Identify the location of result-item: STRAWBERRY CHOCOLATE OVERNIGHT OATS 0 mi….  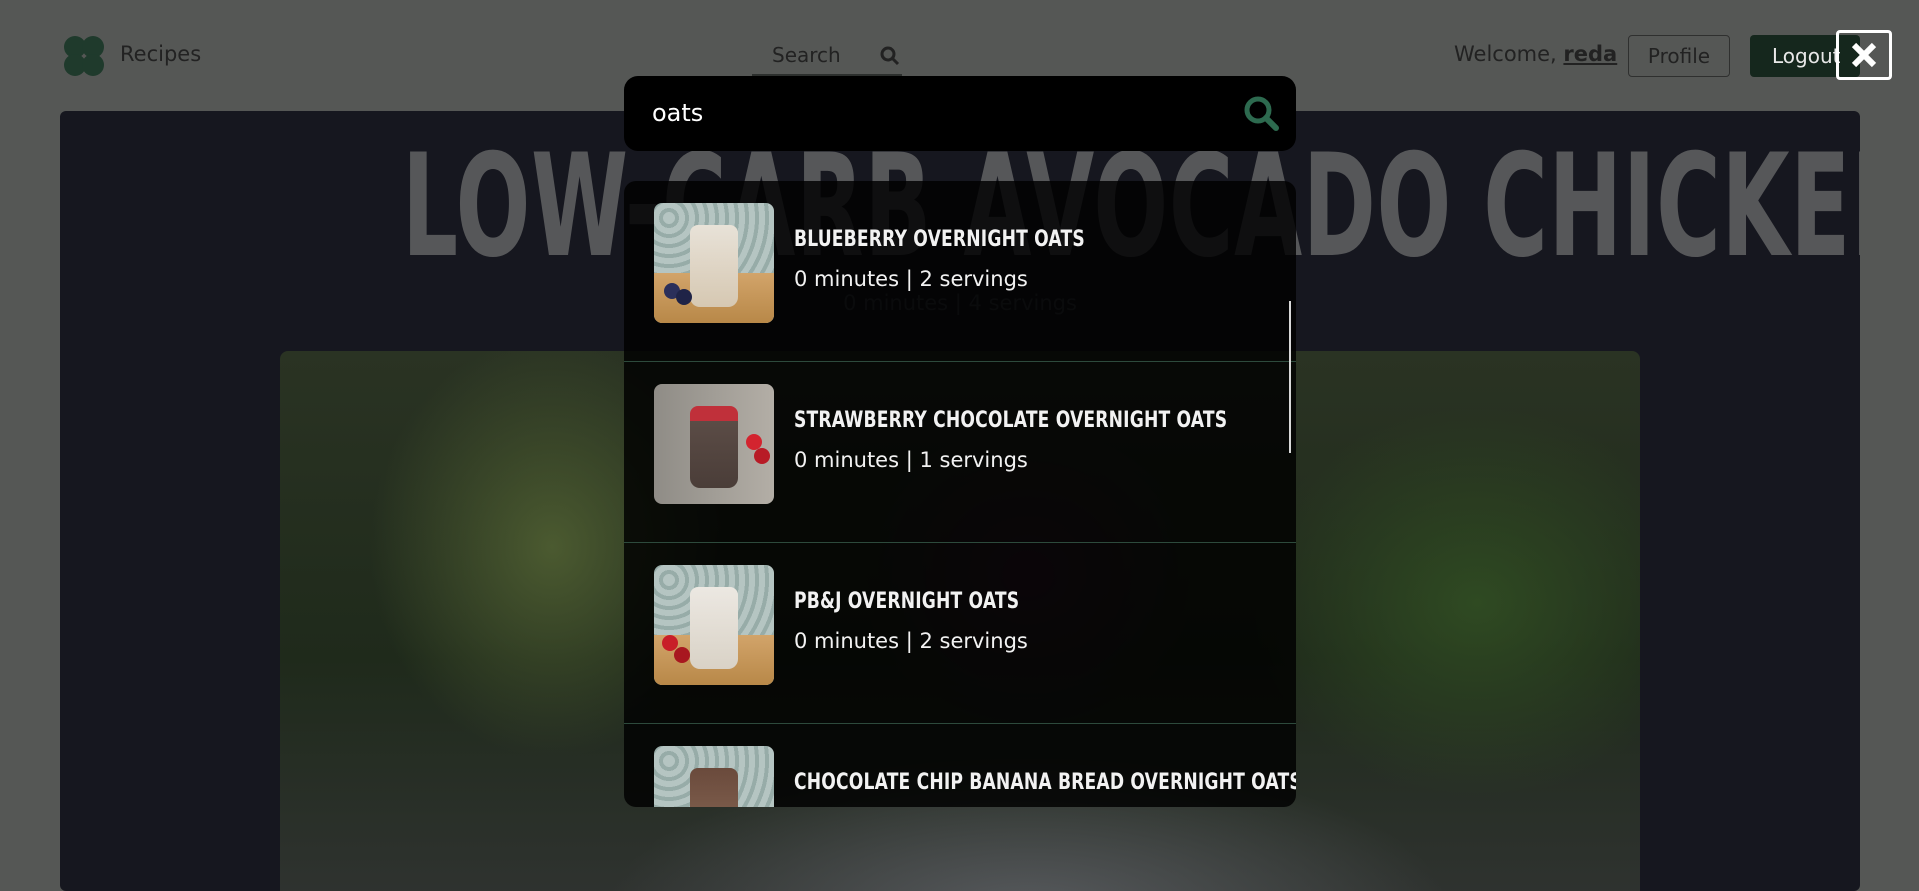
(960, 452).